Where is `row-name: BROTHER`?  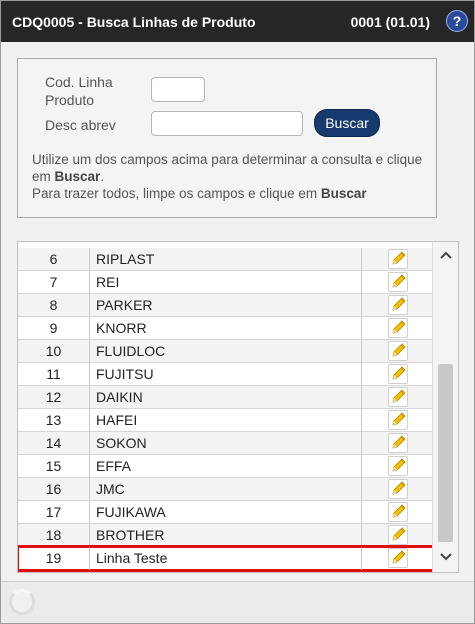 row-name: BROTHER is located at coordinates (130, 535).